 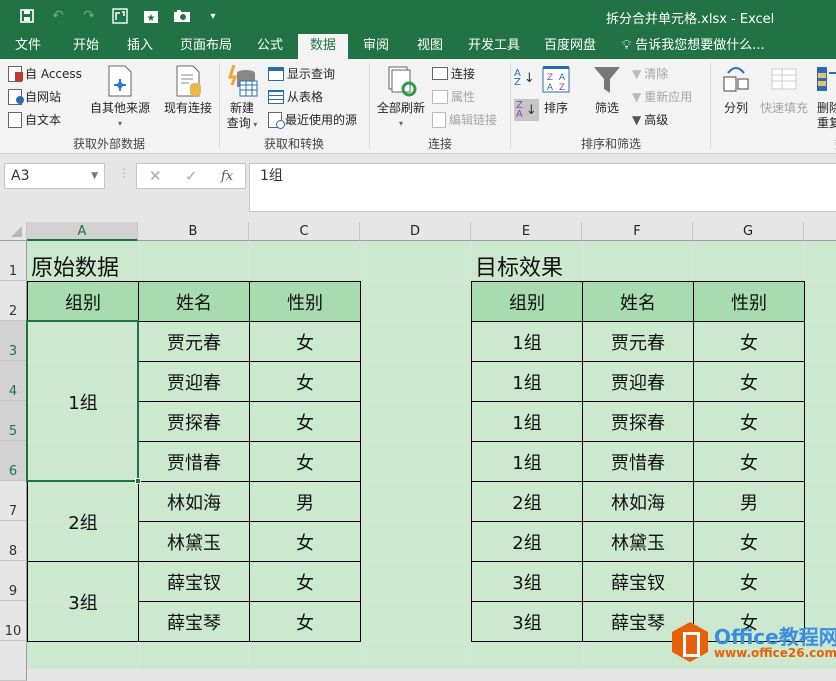 What do you see at coordinates (191, 176) in the screenshot?
I see `enter-icon: ✓` at bounding box center [191, 176].